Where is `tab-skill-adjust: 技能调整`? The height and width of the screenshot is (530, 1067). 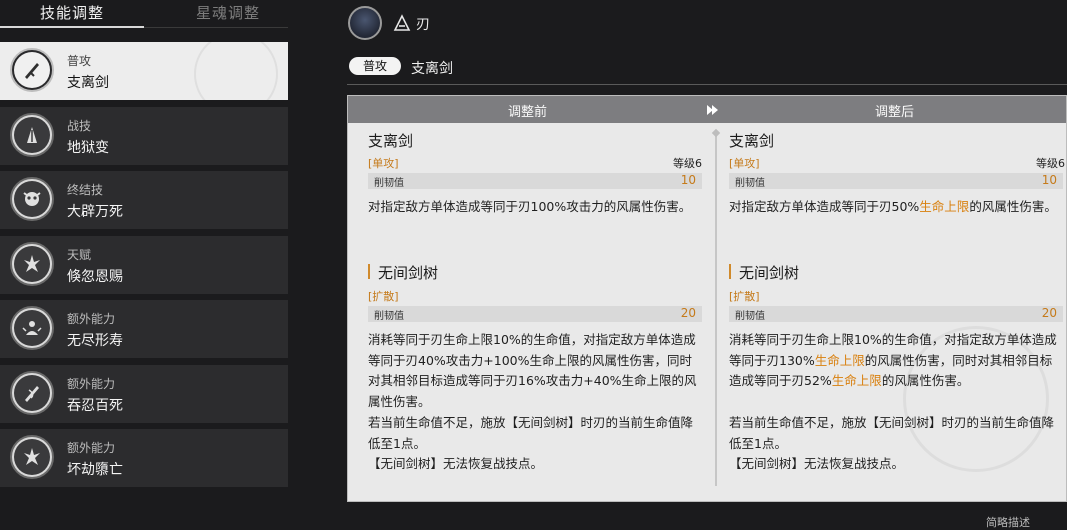
tab-skill-adjust: 技能调整 is located at coordinates (72, 12).